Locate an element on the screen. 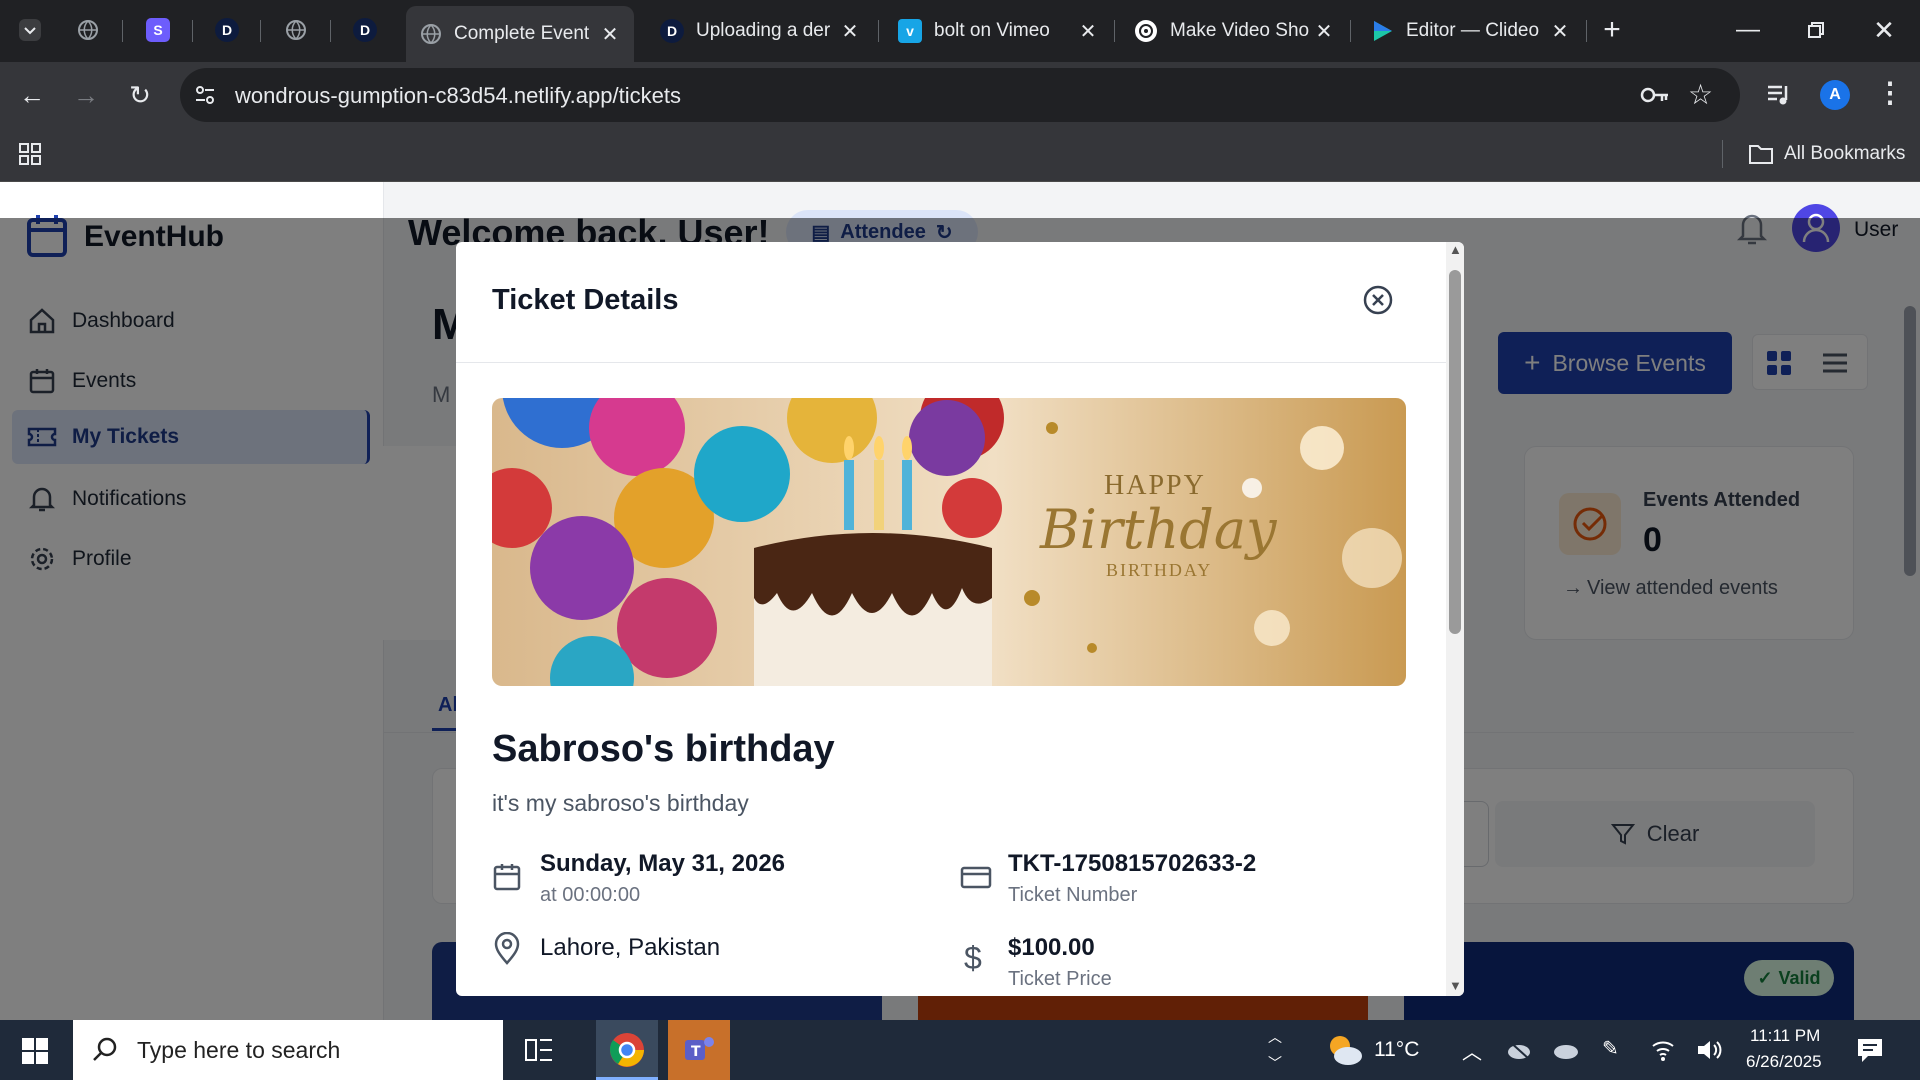 Image resolution: width=1920 pixels, height=1080 pixels. chrome-icon is located at coordinates (626, 1050).